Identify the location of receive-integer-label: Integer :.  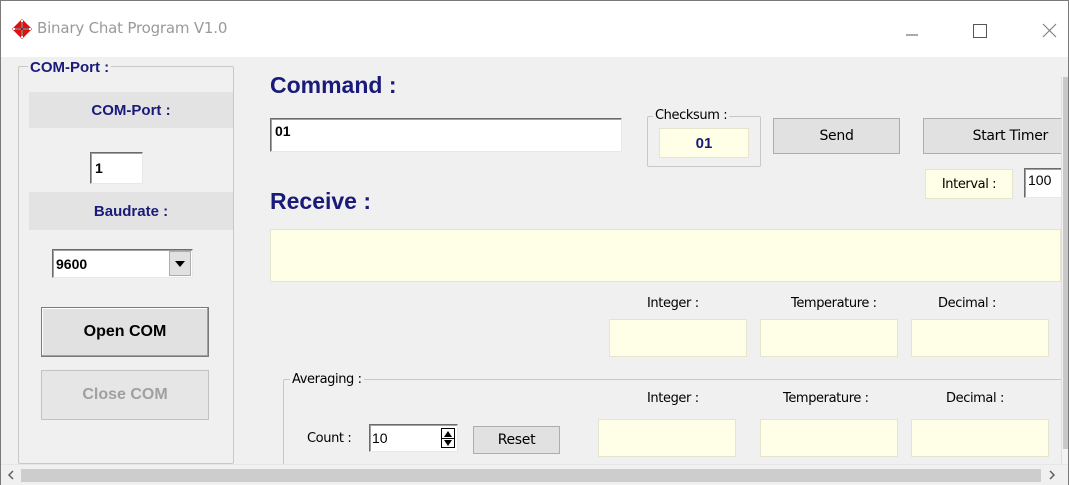
(673, 303).